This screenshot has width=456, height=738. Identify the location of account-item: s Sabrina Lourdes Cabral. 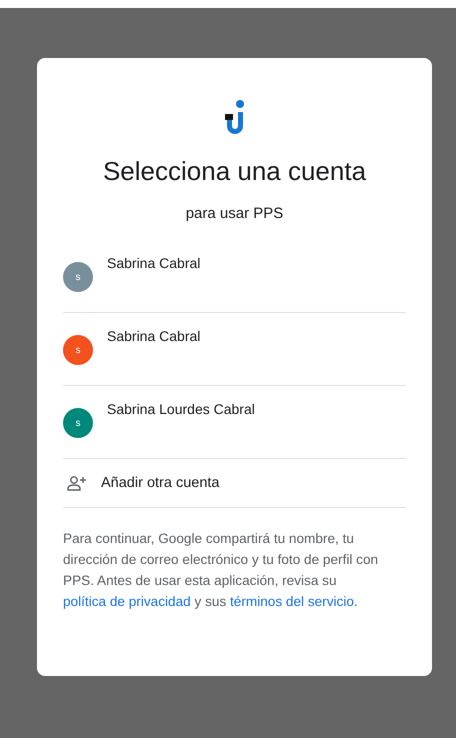
(234, 422).